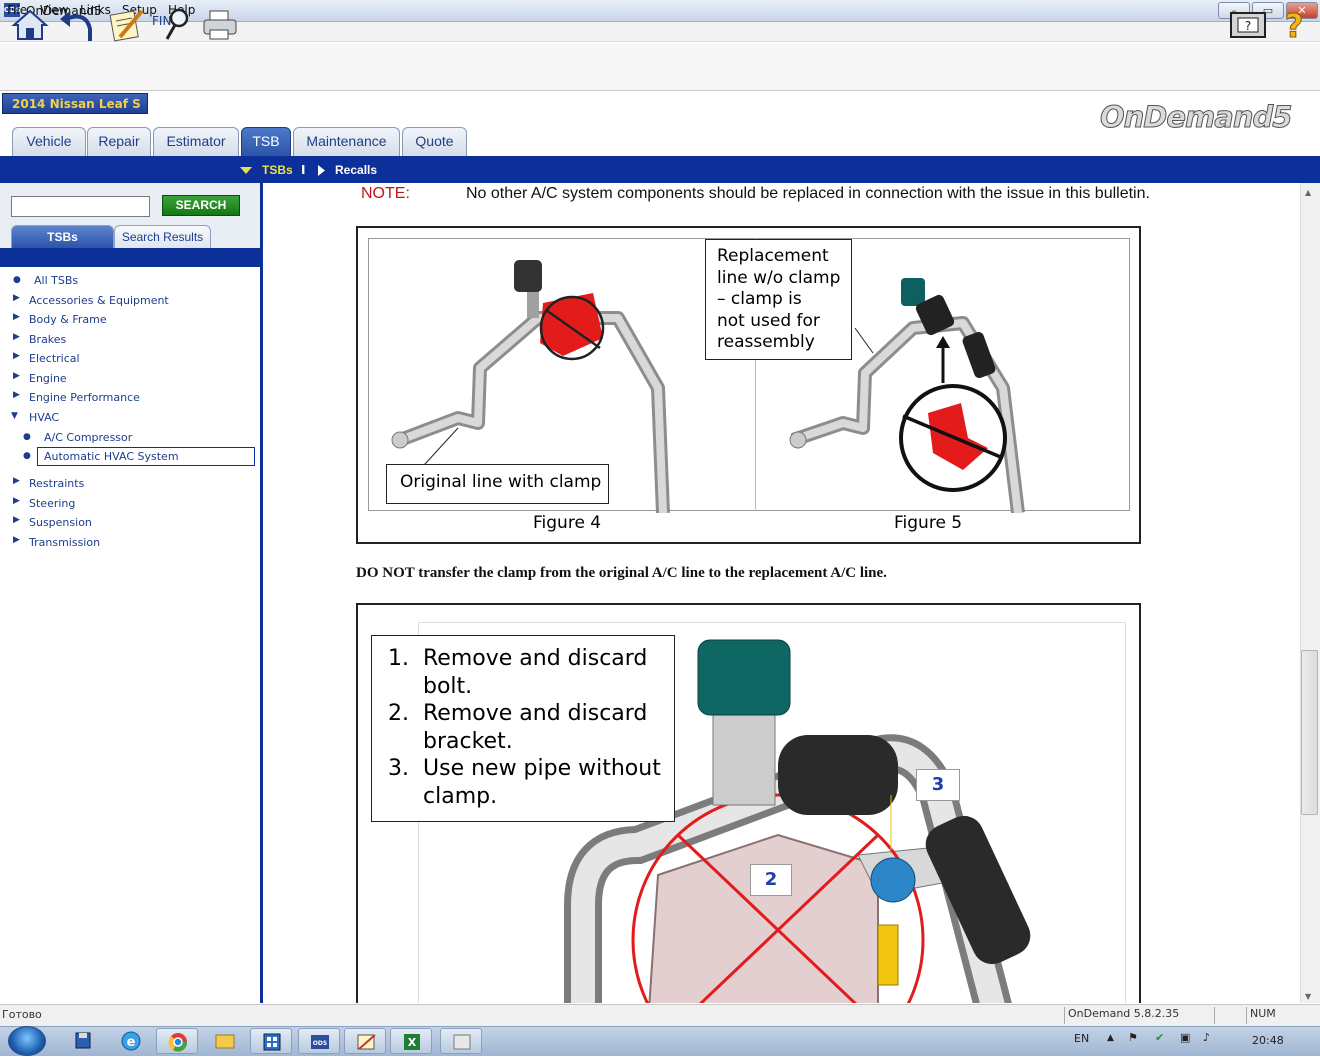  I want to click on find-button: FIN, so click(170, 24).